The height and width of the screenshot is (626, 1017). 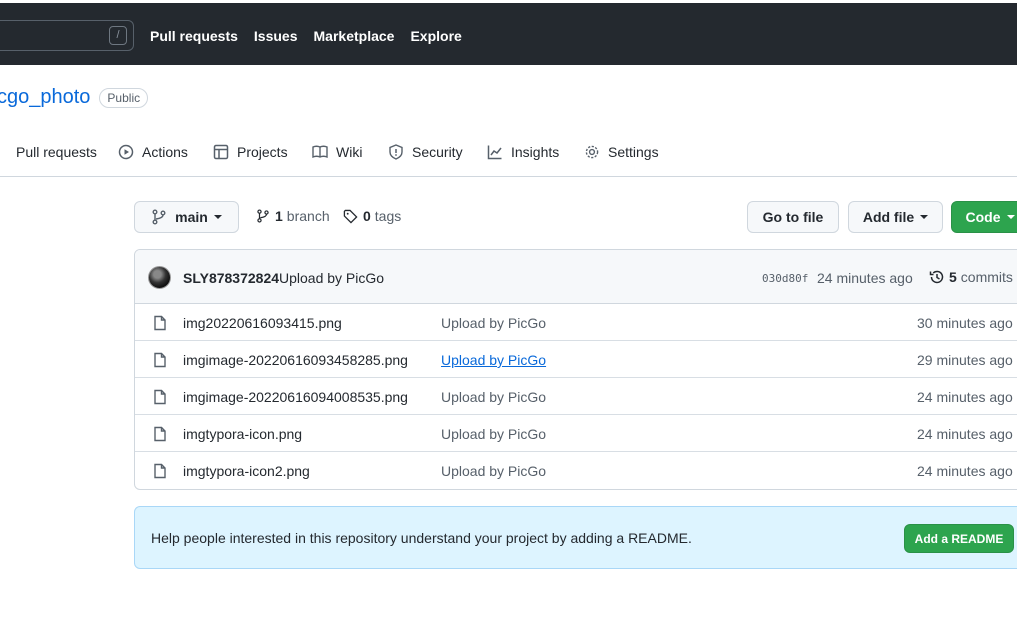 What do you see at coordinates (494, 152) in the screenshot?
I see `graph-icon` at bounding box center [494, 152].